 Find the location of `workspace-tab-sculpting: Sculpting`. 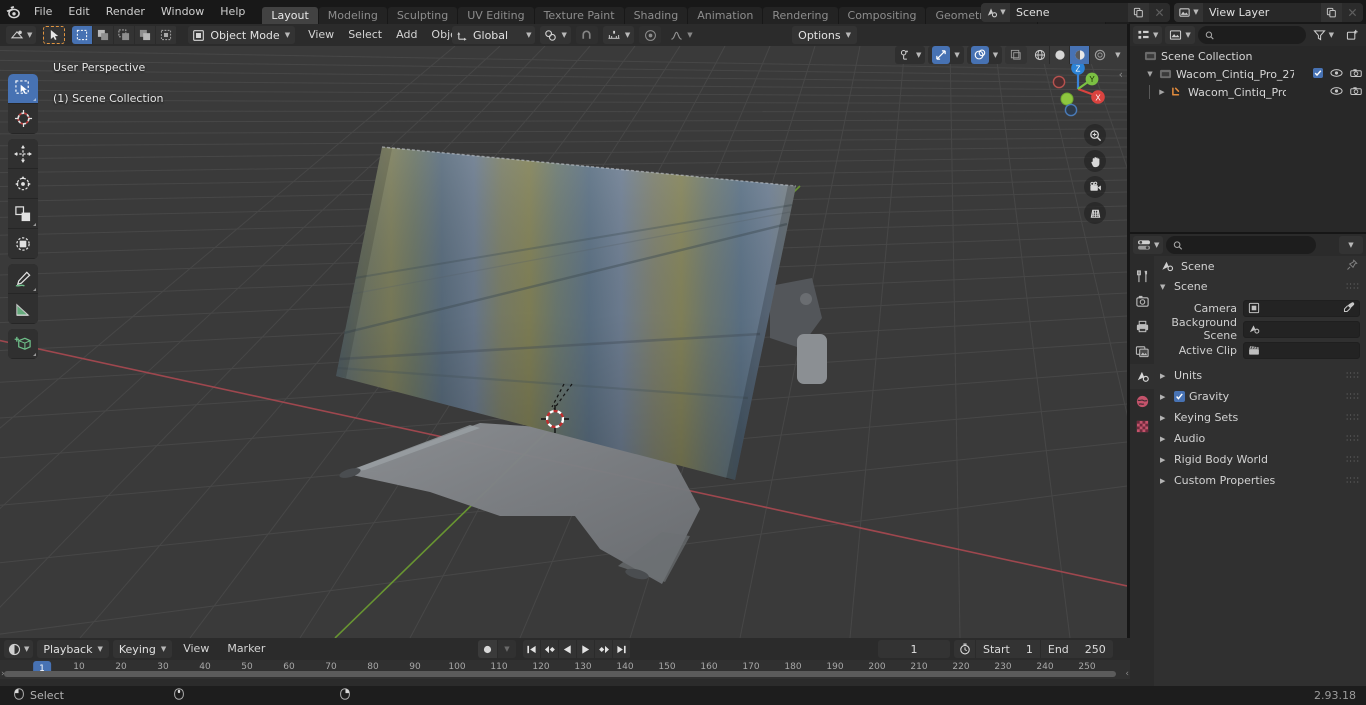

workspace-tab-sculpting: Sculpting is located at coordinates (422, 15).